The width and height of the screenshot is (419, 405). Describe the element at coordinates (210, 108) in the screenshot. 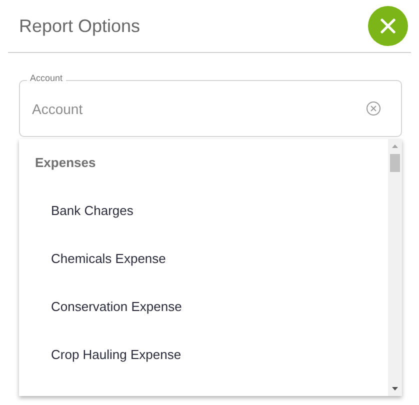

I see `account-field: Account` at that location.